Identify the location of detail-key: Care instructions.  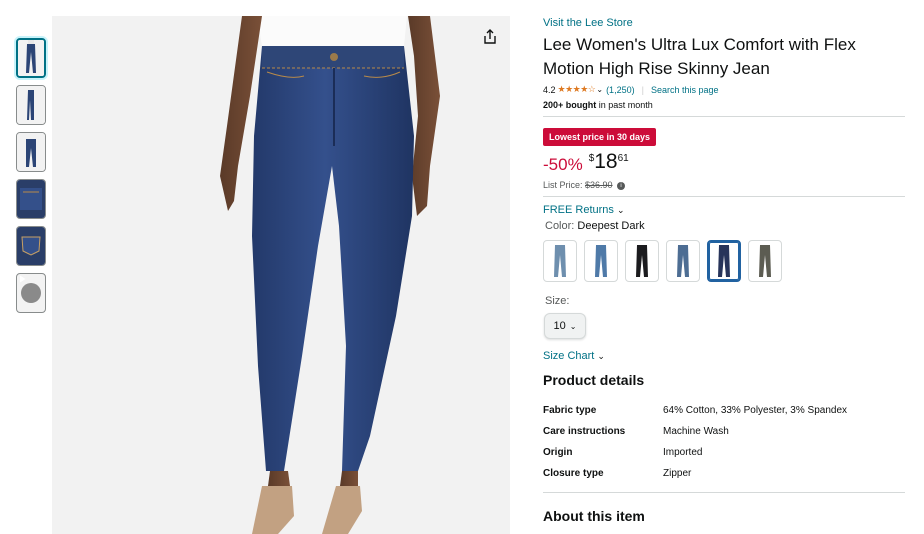
(584, 431).